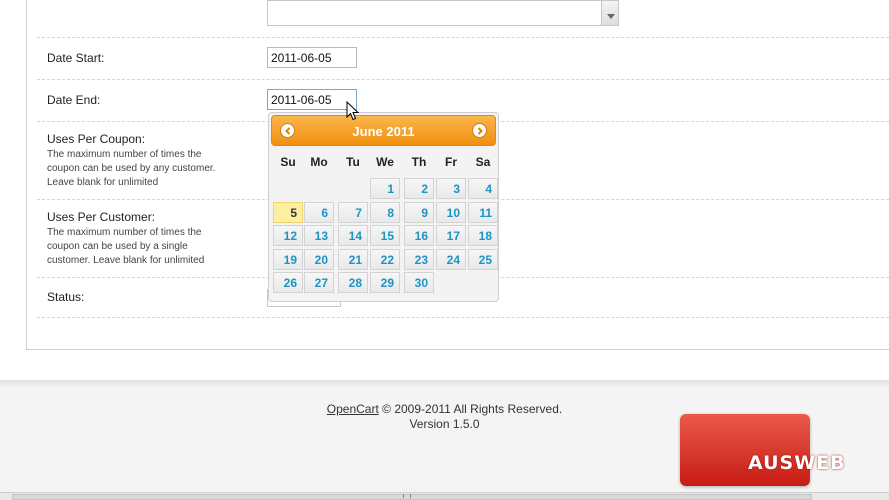  Describe the element at coordinates (451, 259) in the screenshot. I see `calendar-day: 24` at that location.